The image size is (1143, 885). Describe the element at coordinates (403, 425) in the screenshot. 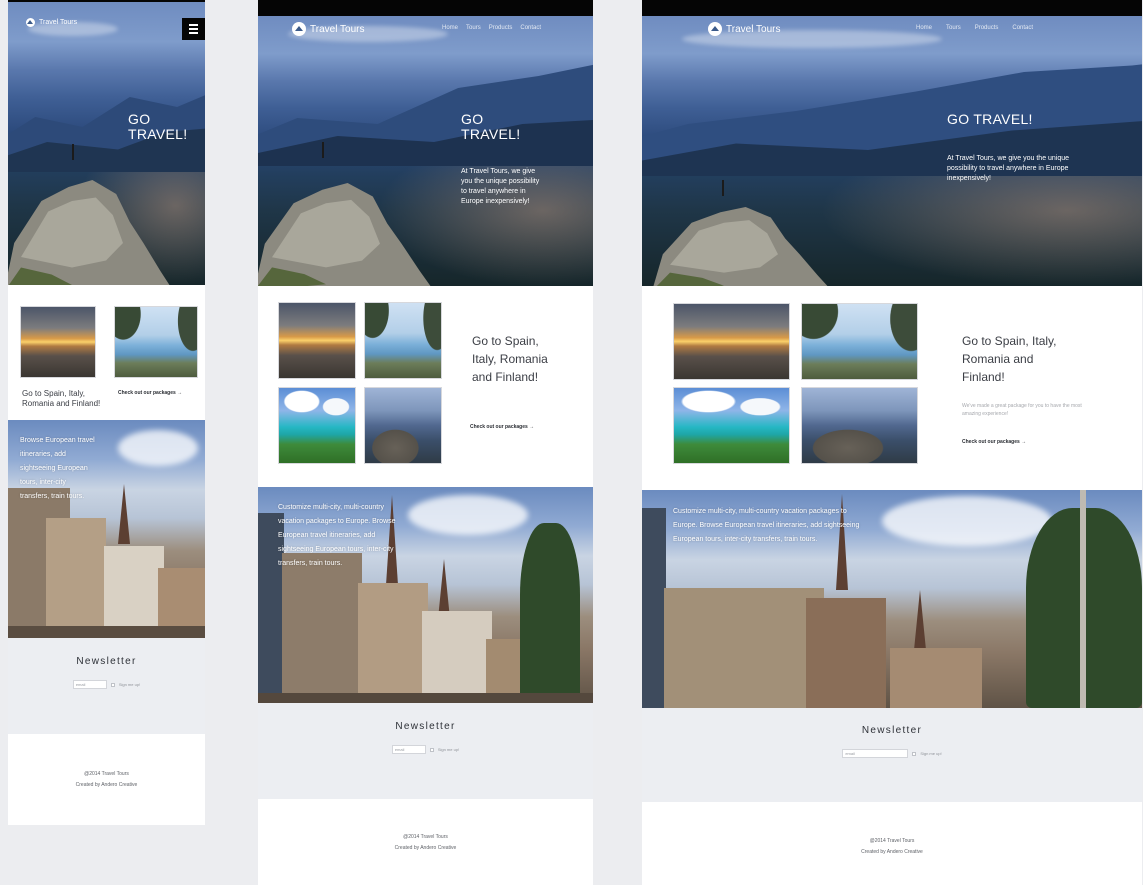

I see `mountain-thumbnail` at that location.